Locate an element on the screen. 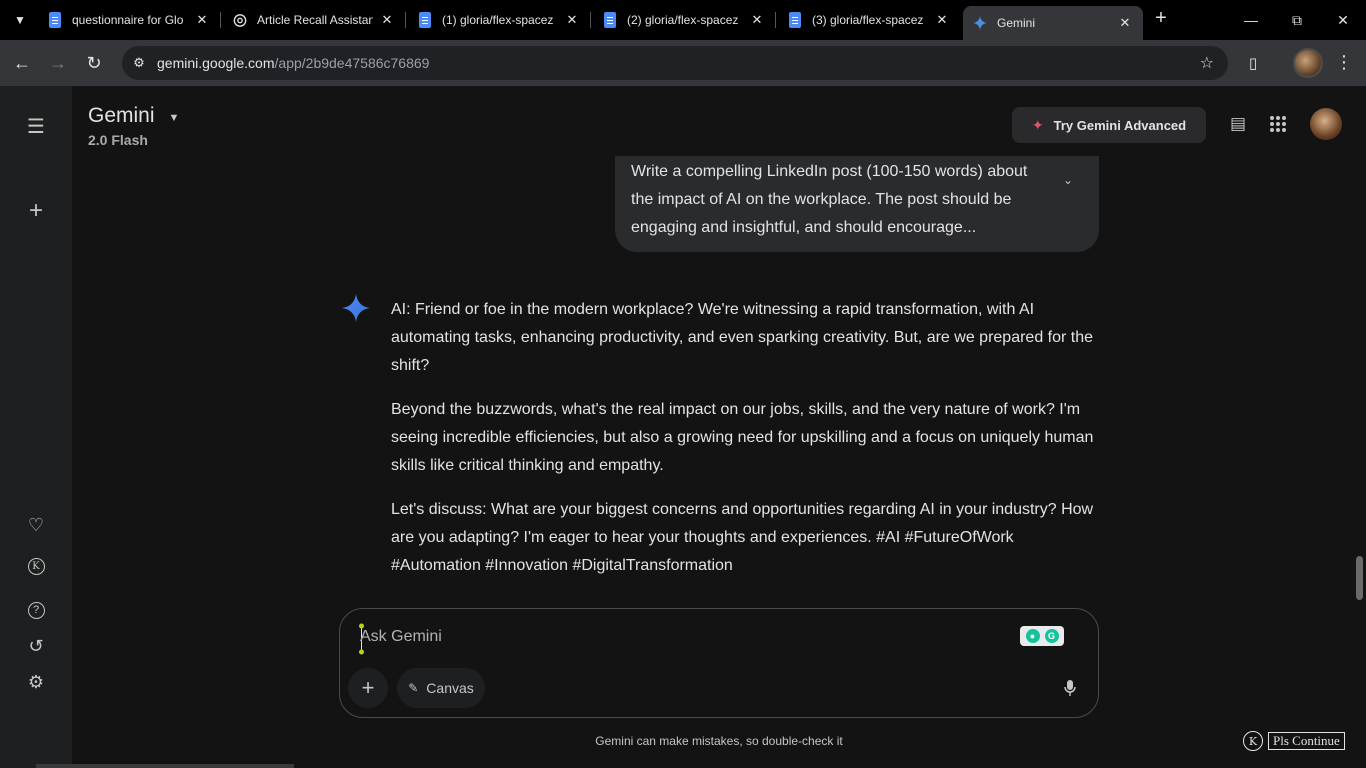 This screenshot has width=1366, height=768. openai-icon is located at coordinates (240, 20).